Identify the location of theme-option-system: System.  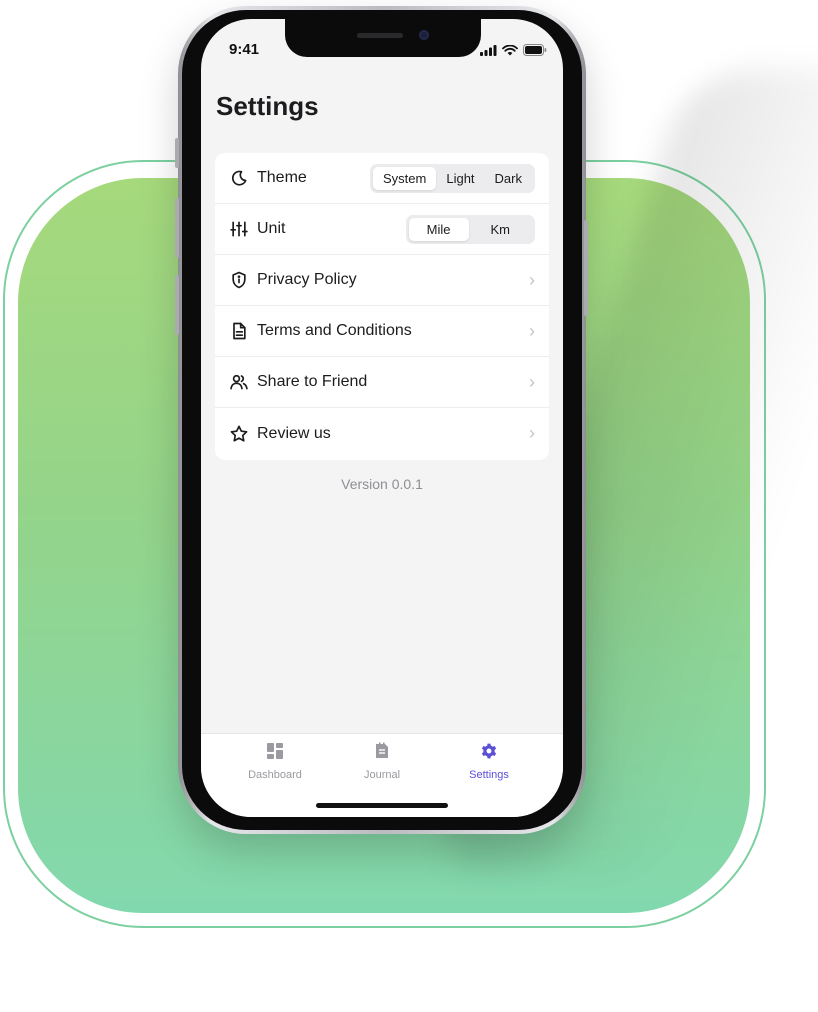
(405, 178).